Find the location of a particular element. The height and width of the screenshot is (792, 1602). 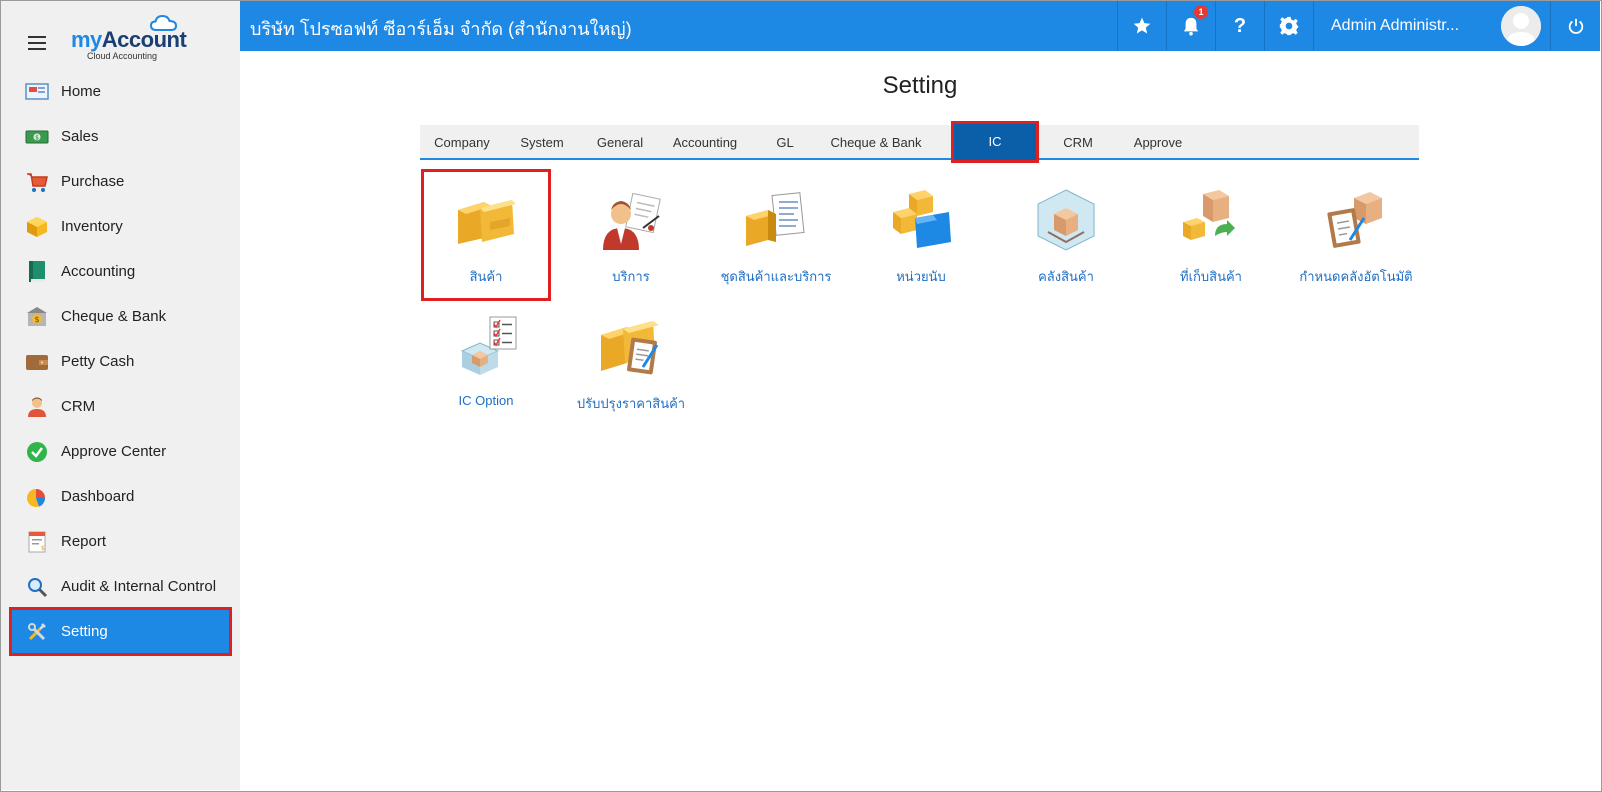

tile-label: ปรับปรุงราคาสินค้า is located at coordinates (631, 403).